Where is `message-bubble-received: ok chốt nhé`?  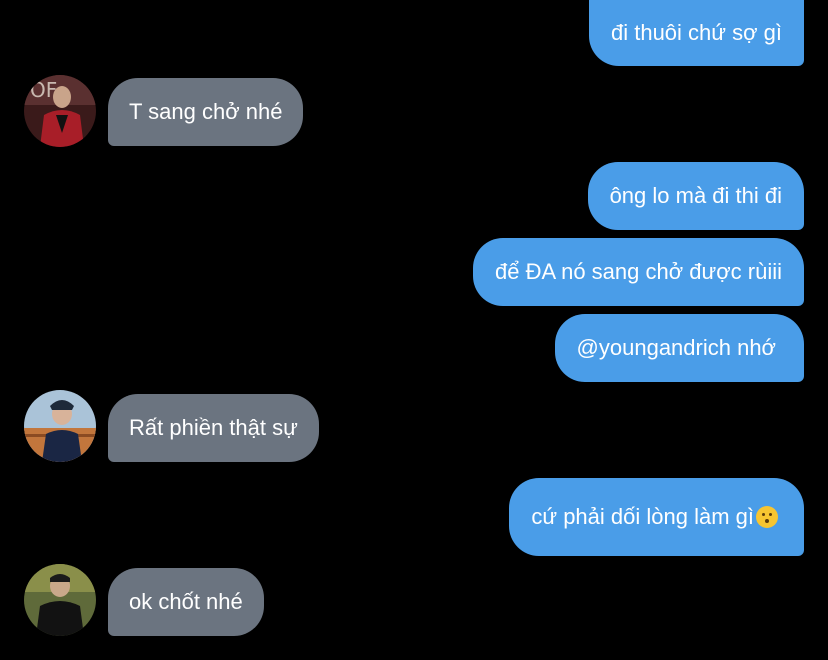 message-bubble-received: ok chốt nhé is located at coordinates (186, 602).